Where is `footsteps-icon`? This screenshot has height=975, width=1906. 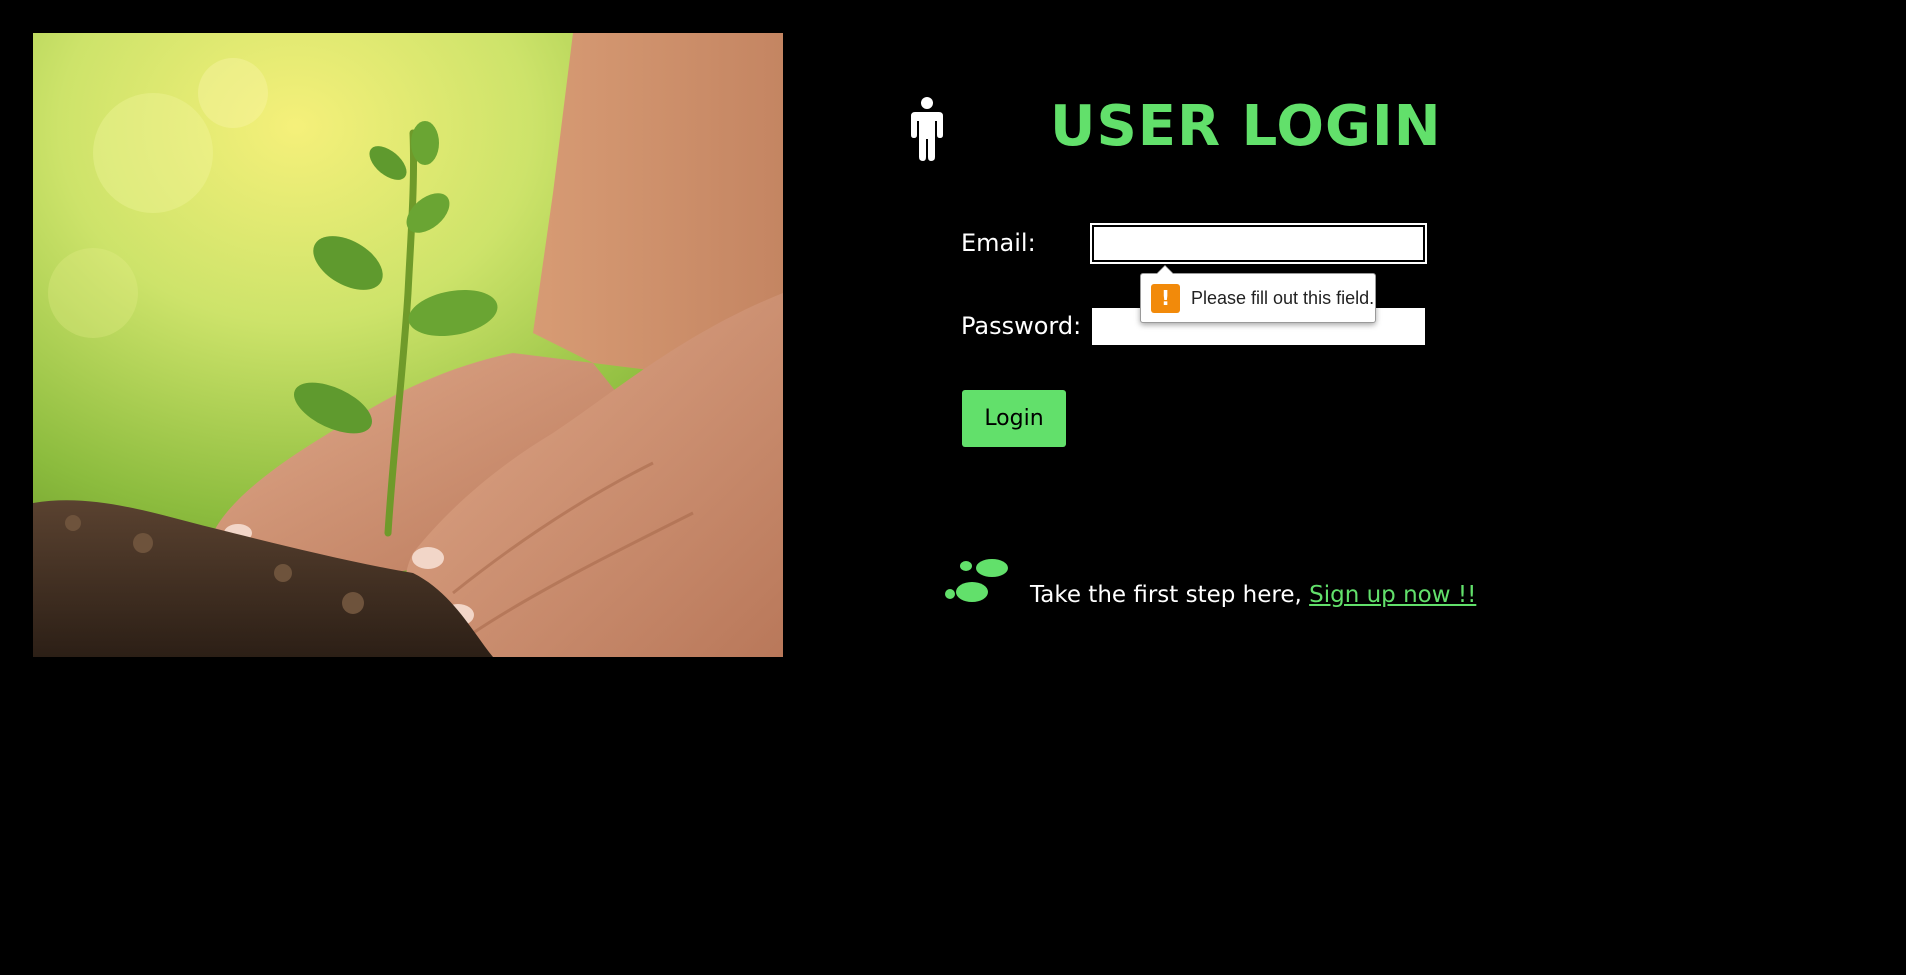
footsteps-icon is located at coordinates (978, 580).